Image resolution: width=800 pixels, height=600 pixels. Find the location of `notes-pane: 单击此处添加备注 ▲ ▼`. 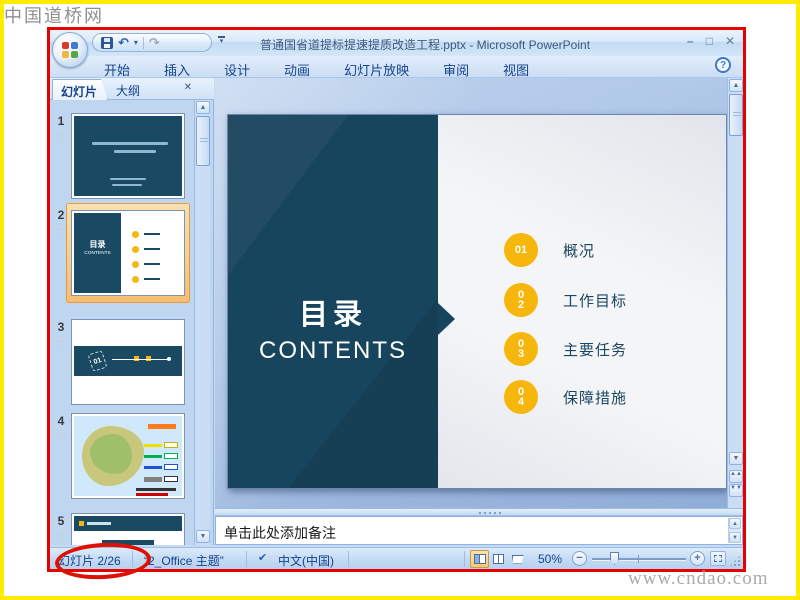

notes-pane: 单击此处添加备注 ▲ ▼ is located at coordinates (479, 530).